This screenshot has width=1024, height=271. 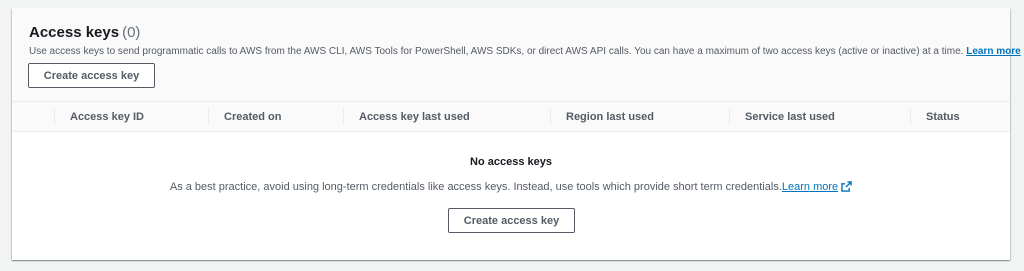 I want to click on empty-state-create-access-key-button: Create access key, so click(x=511, y=220).